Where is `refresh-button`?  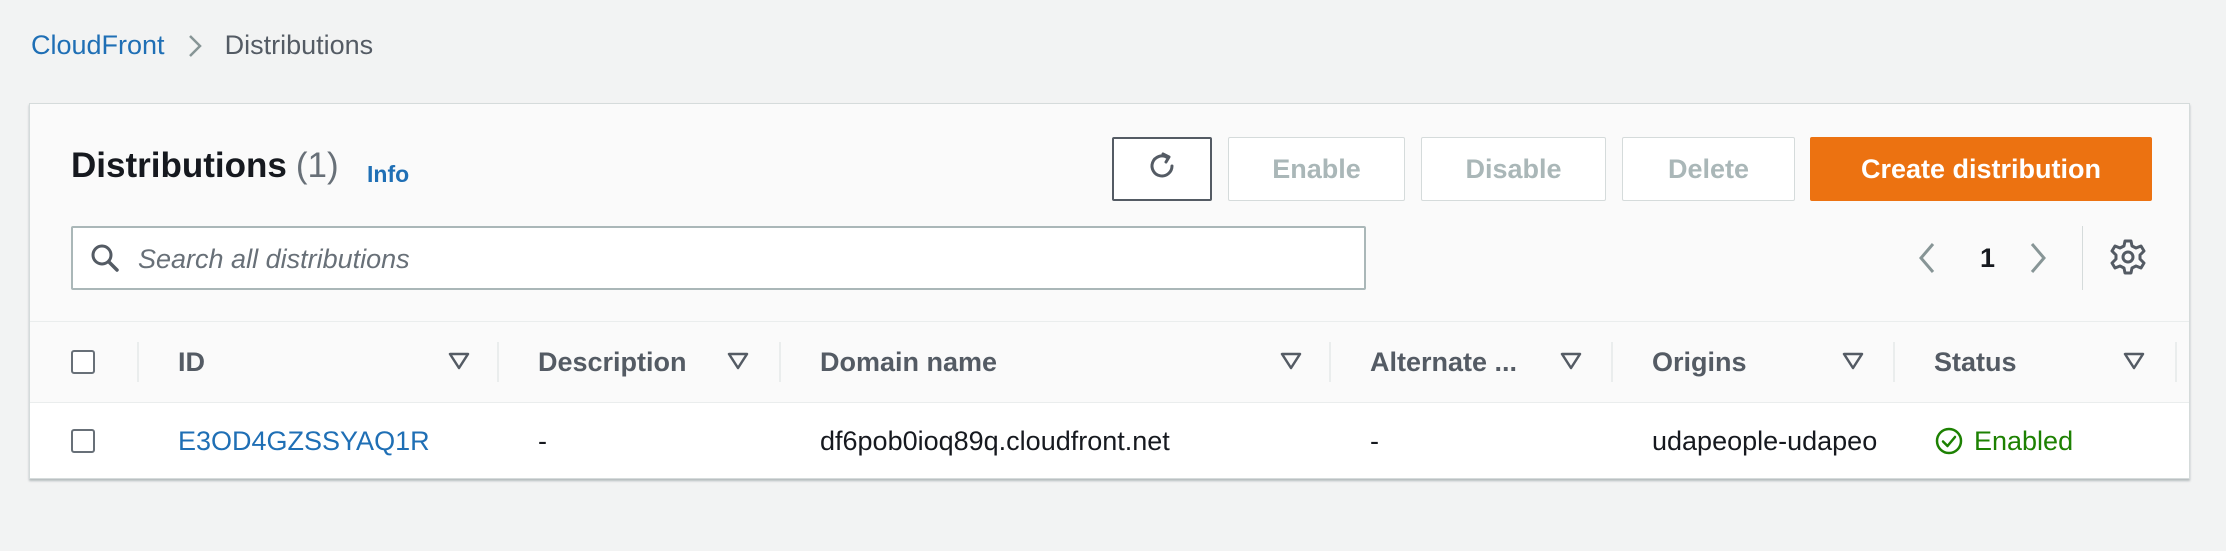 refresh-button is located at coordinates (1162, 169).